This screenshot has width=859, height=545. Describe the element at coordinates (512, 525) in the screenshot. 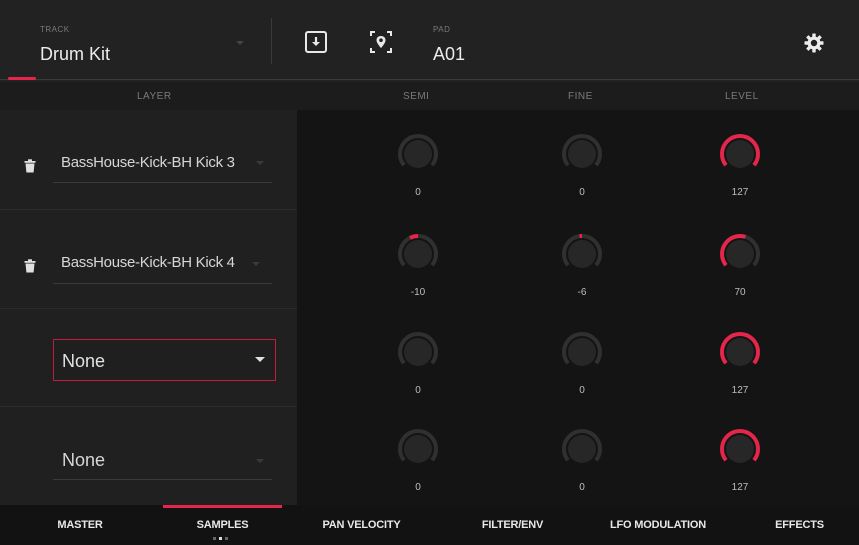

I see `tab-filter-env: FILTER/ENV` at that location.